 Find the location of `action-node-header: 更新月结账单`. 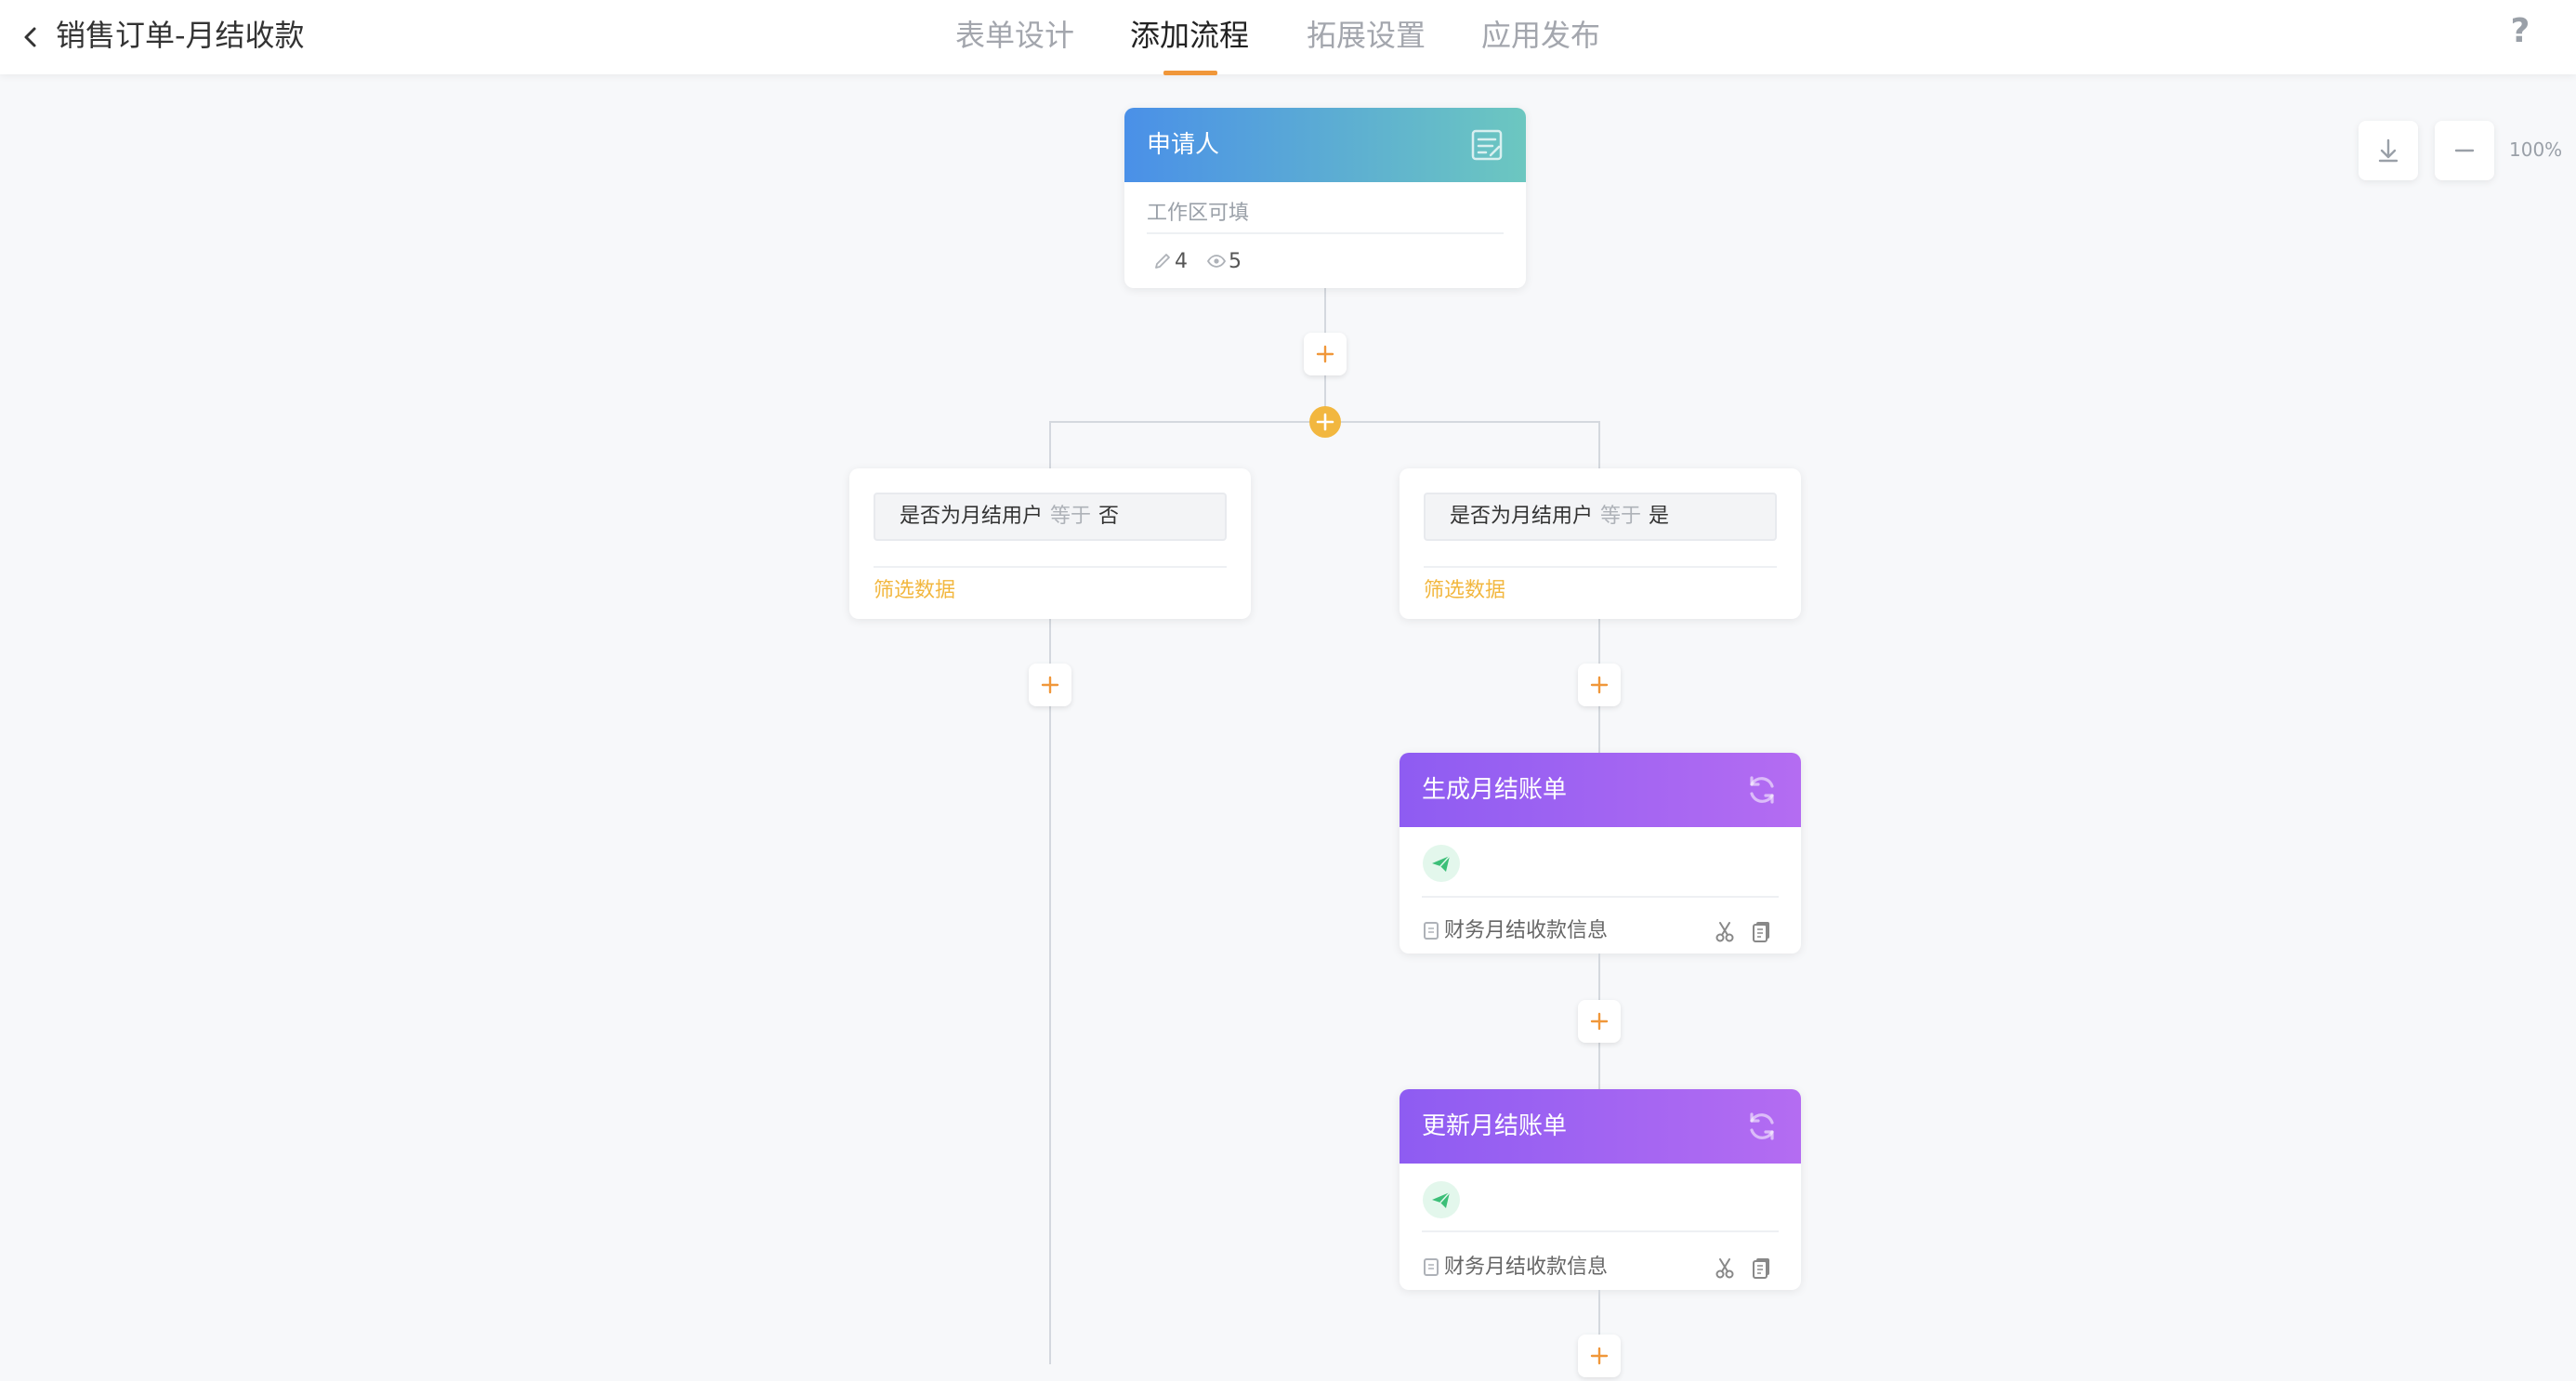

action-node-header: 更新月结账单 is located at coordinates (1600, 1126).